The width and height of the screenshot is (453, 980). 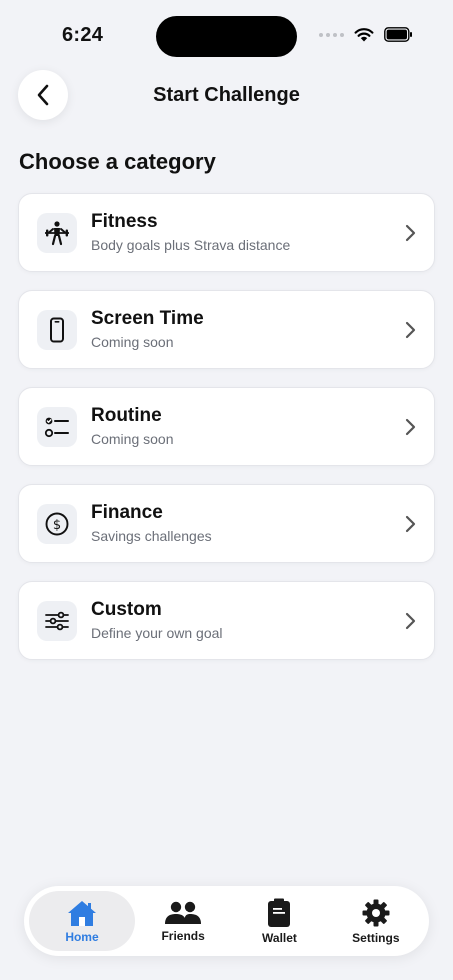 What do you see at coordinates (331, 34) in the screenshot?
I see `signal-dots-icon` at bounding box center [331, 34].